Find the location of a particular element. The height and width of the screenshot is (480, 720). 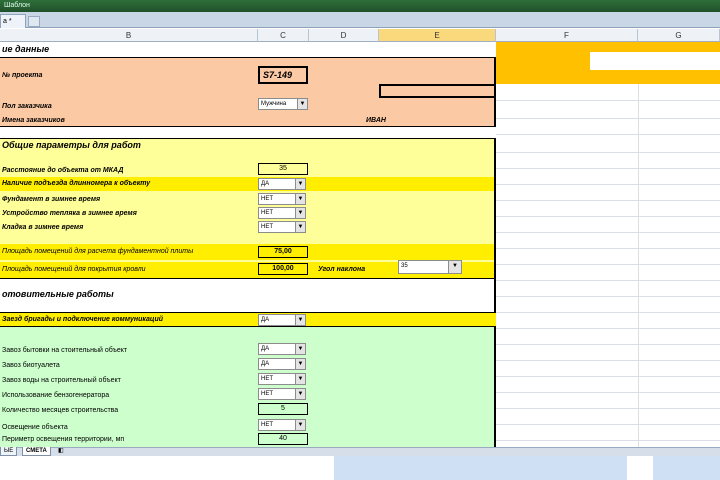

perimeter-label: Периметр освещения территории, мп is located at coordinates (63, 439).